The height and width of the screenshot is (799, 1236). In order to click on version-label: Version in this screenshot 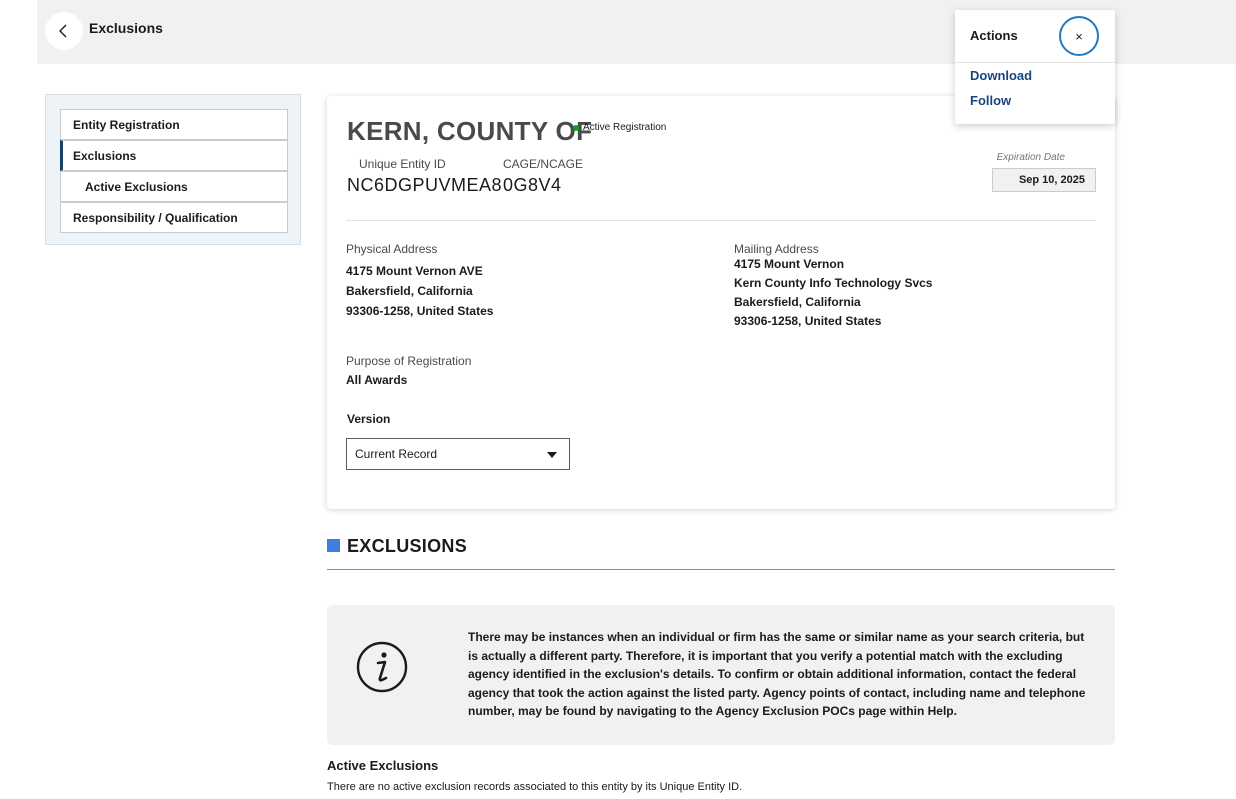, I will do `click(369, 419)`.